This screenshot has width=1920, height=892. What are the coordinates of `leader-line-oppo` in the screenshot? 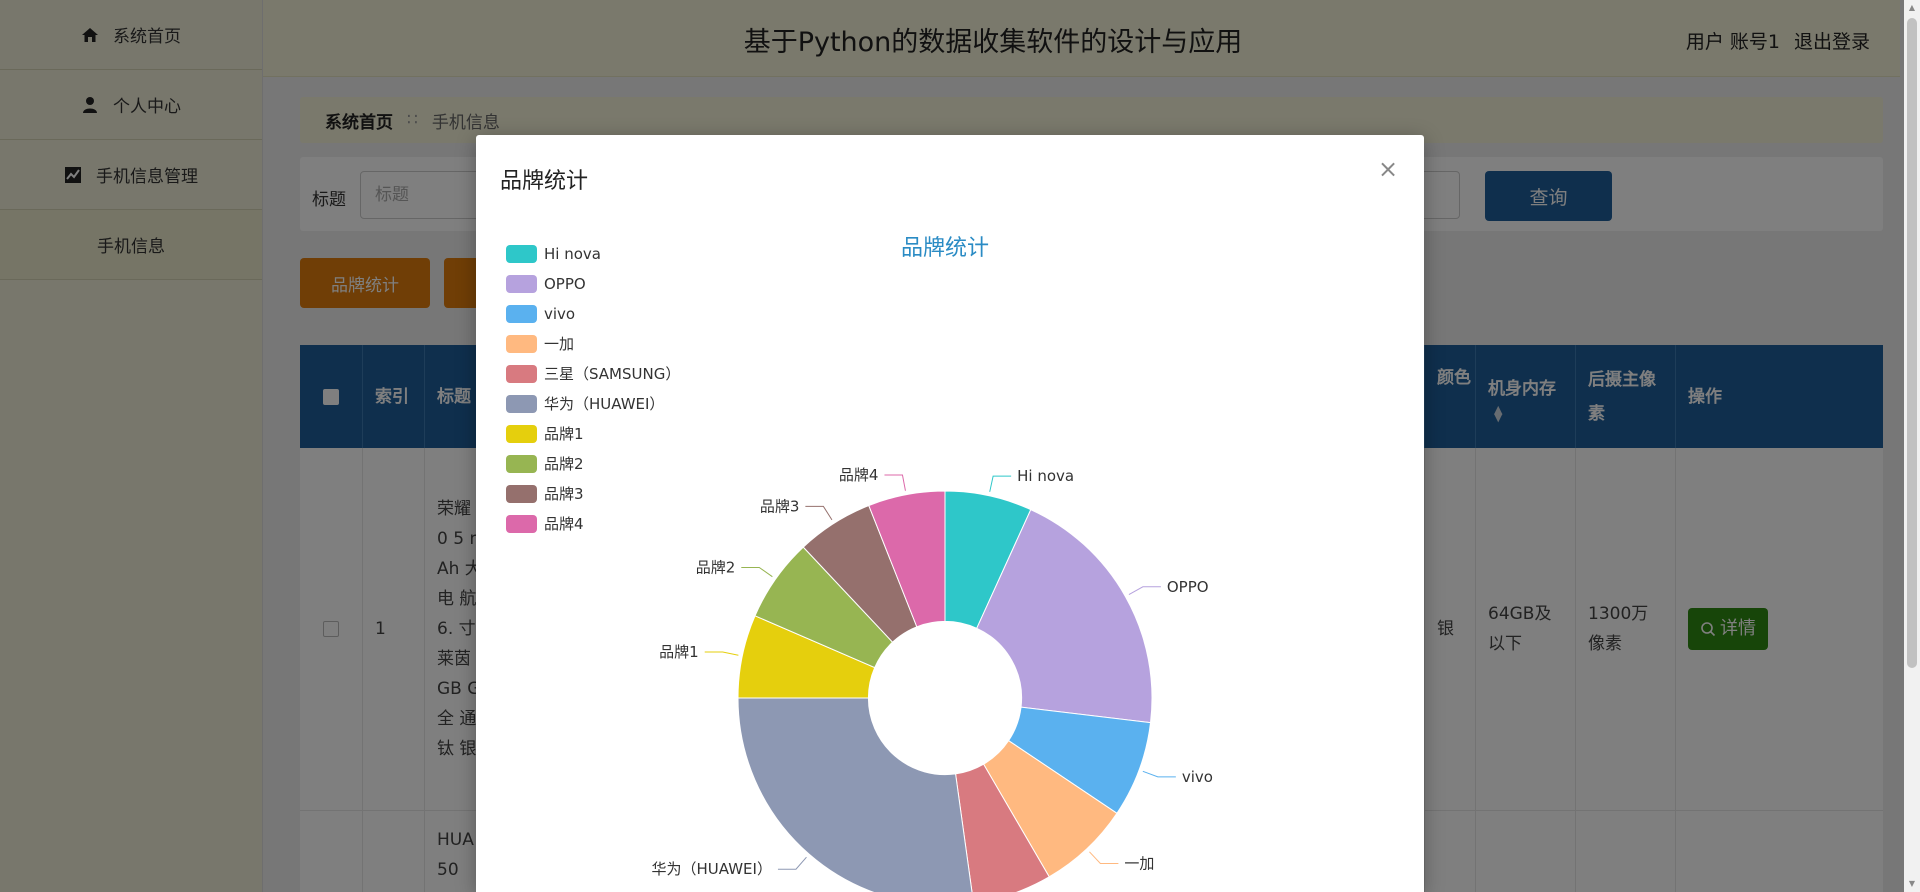 It's located at (1144, 591).